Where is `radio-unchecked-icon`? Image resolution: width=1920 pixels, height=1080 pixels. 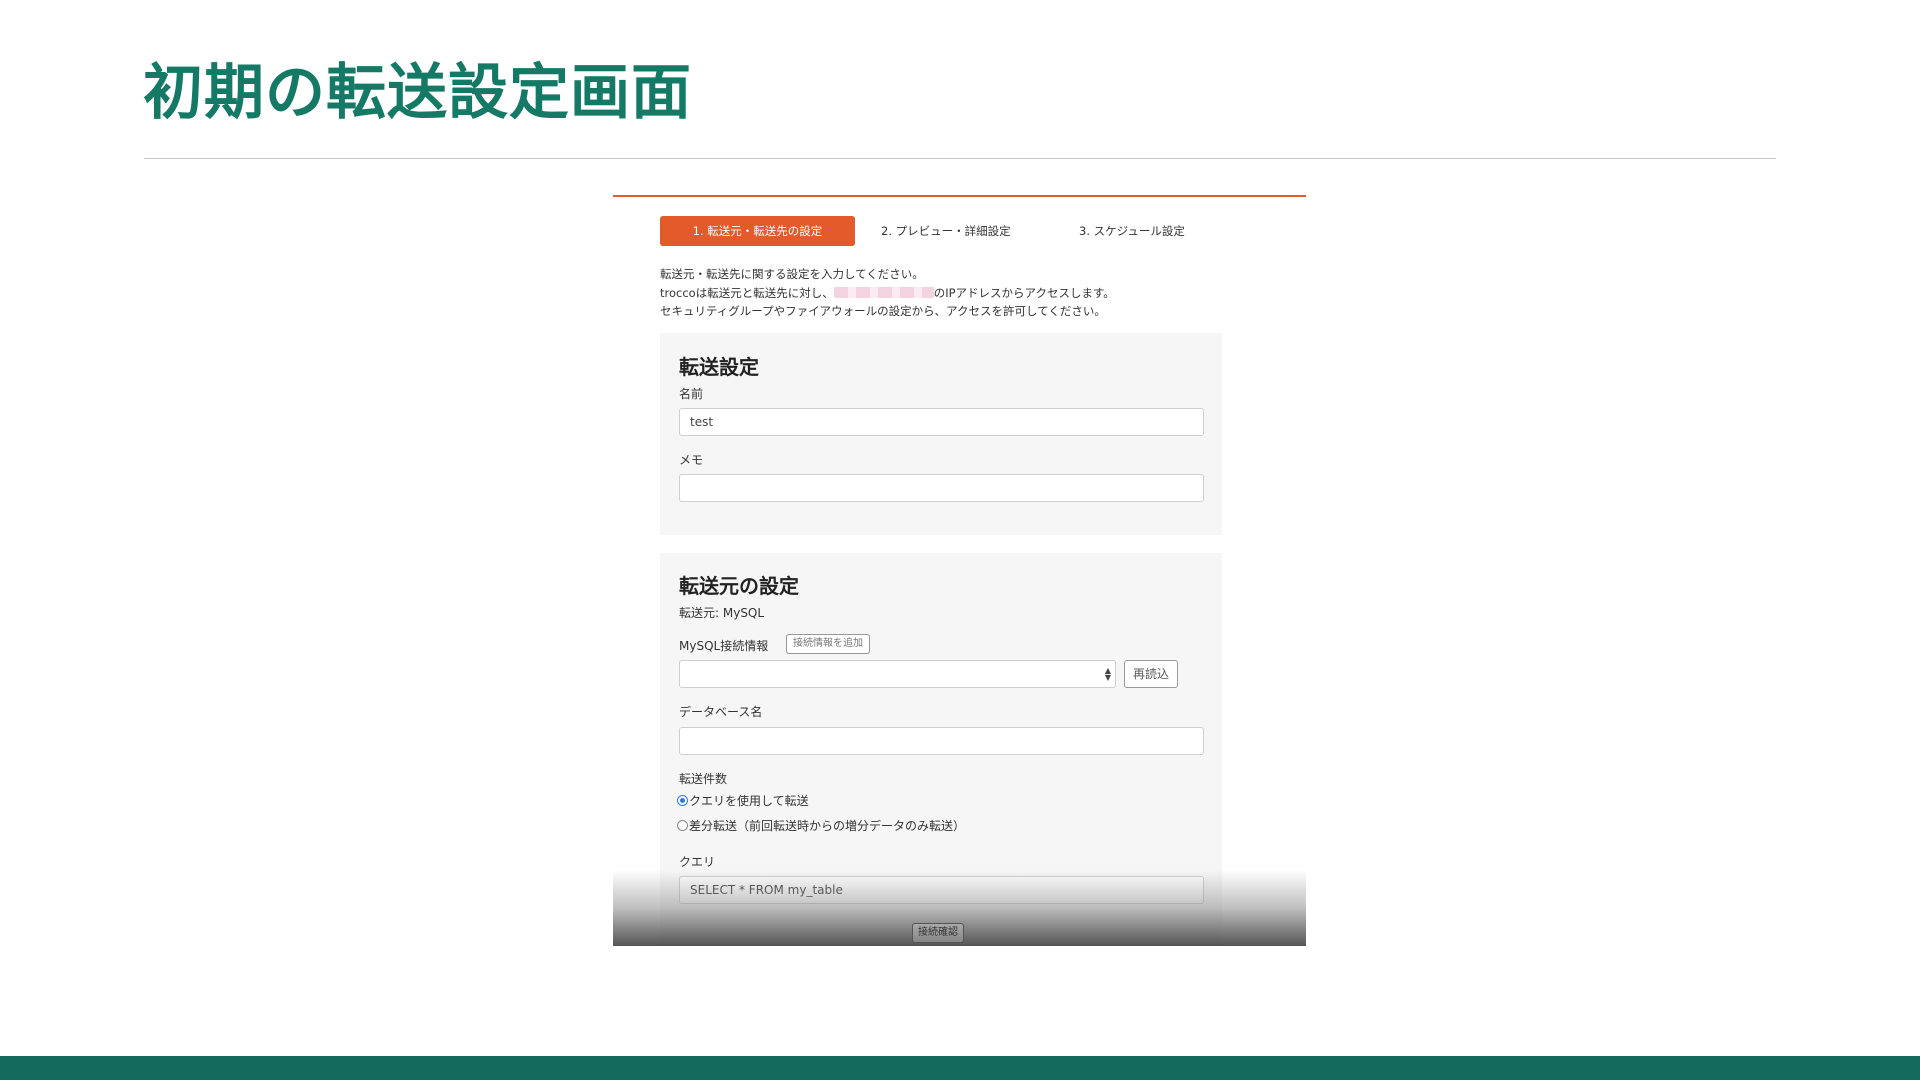 radio-unchecked-icon is located at coordinates (682, 825).